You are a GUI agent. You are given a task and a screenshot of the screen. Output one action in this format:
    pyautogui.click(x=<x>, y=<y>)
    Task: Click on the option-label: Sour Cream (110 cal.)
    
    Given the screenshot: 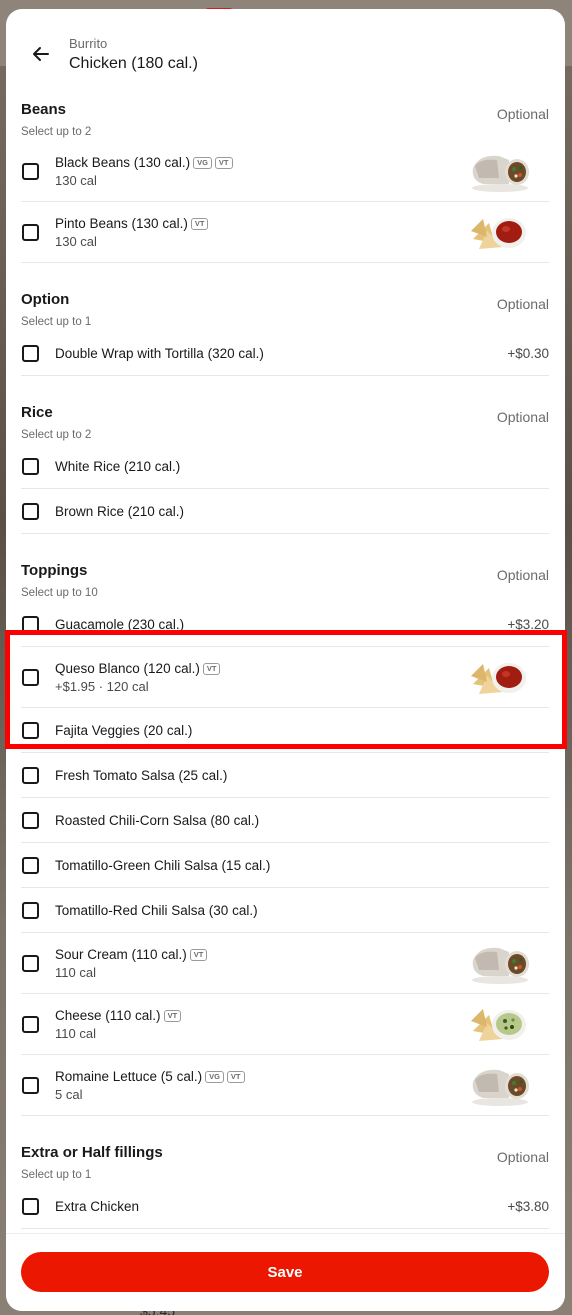 What is the action you would take?
    pyautogui.click(x=121, y=954)
    